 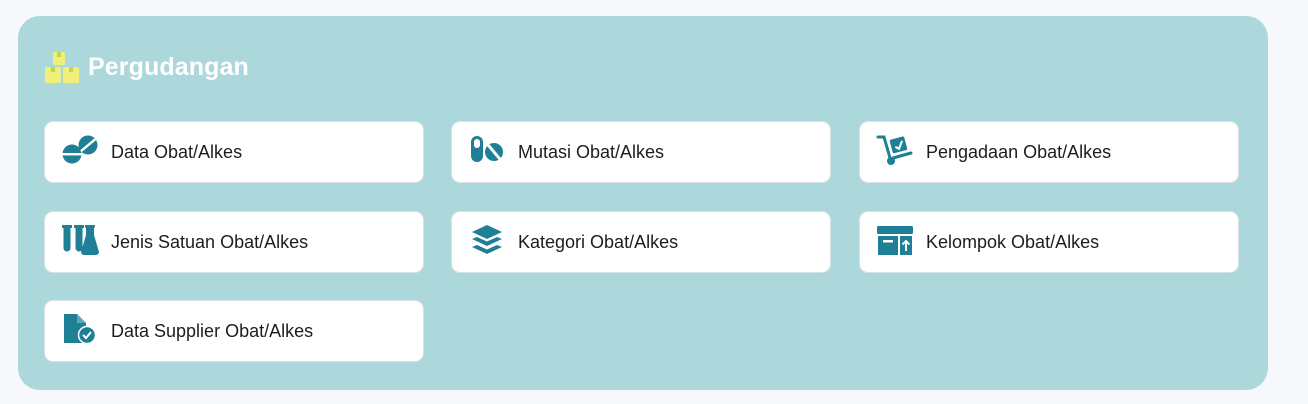 I want to click on pills-icon, so click(x=80, y=150).